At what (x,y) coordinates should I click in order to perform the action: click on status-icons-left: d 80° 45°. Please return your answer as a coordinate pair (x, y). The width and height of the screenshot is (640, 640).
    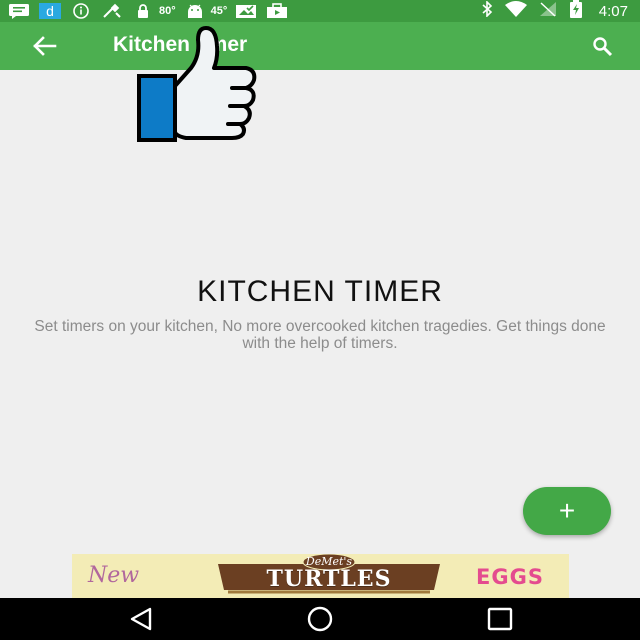
    Looking at the image, I should click on (144, 11).